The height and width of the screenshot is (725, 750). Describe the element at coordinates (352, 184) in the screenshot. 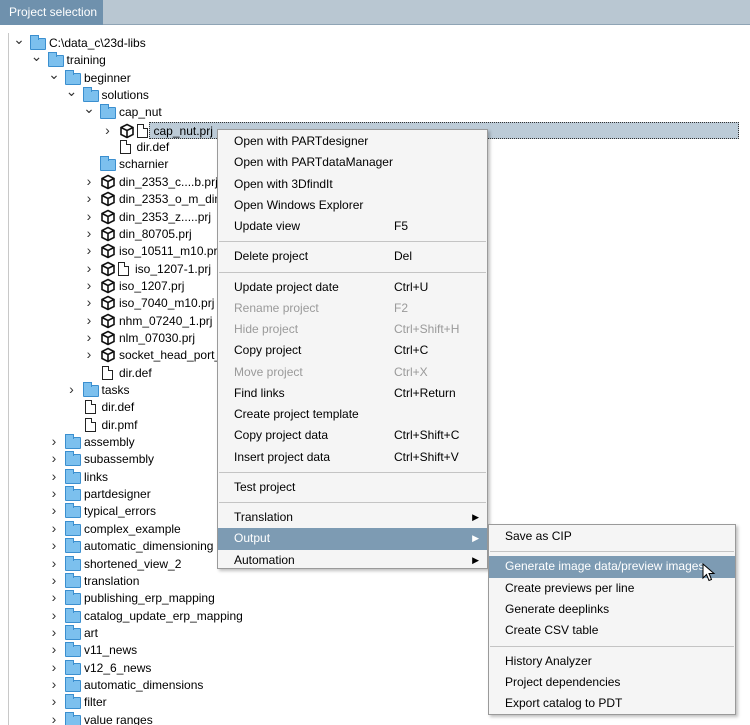

I see `menu-item-open-with-3dfindit: Open with 3DfindIt` at that location.